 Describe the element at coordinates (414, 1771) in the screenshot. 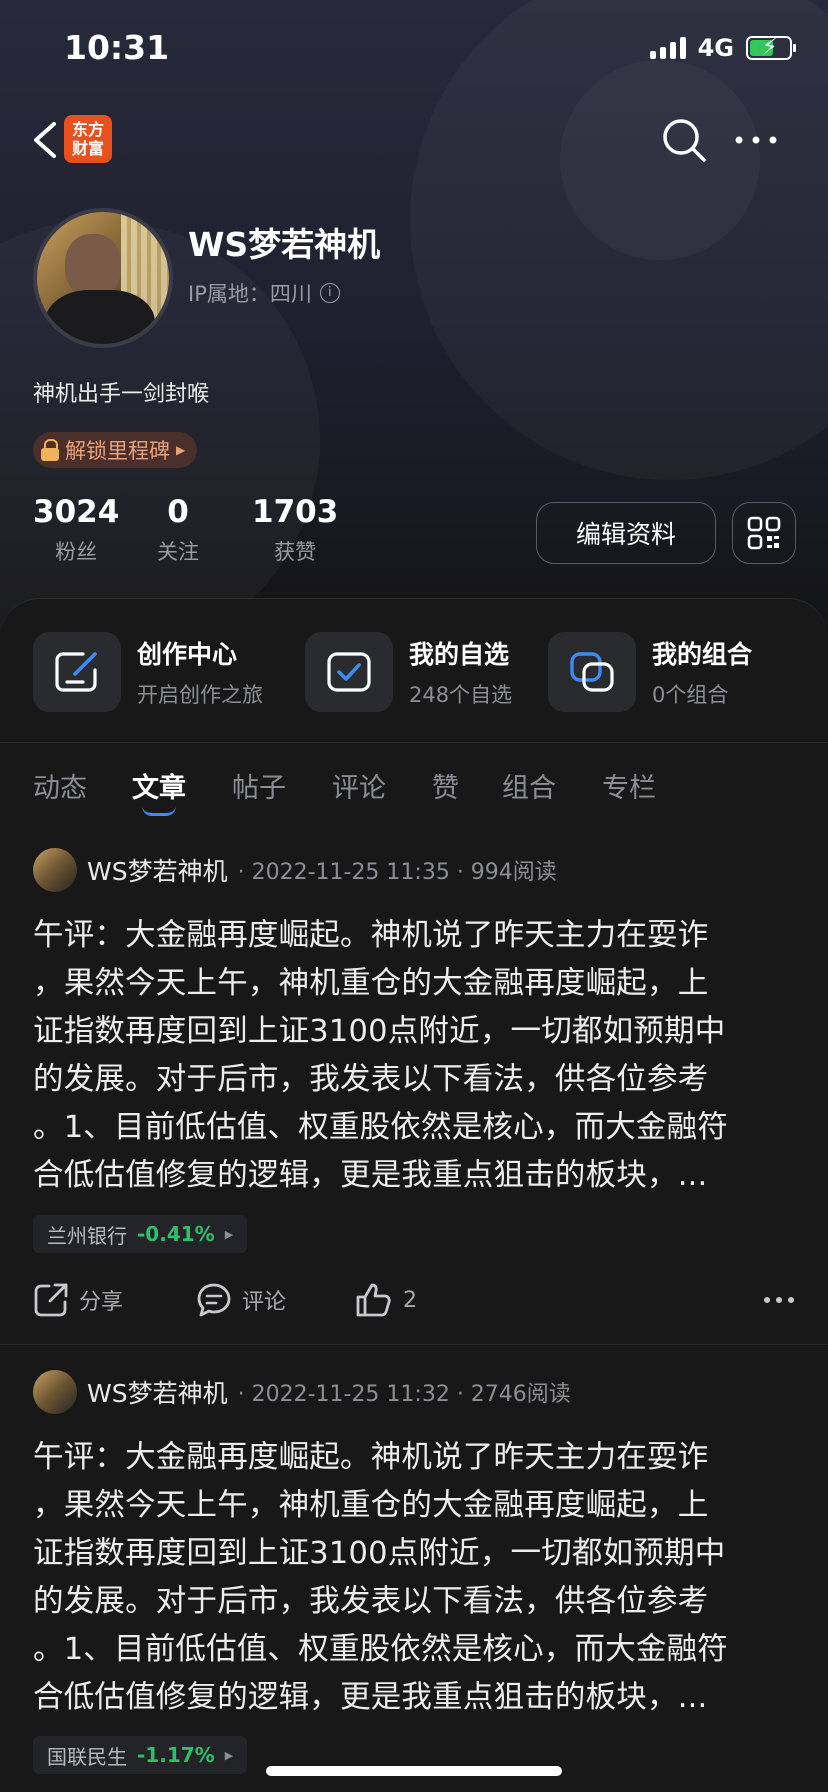

I see `home-indicator` at that location.